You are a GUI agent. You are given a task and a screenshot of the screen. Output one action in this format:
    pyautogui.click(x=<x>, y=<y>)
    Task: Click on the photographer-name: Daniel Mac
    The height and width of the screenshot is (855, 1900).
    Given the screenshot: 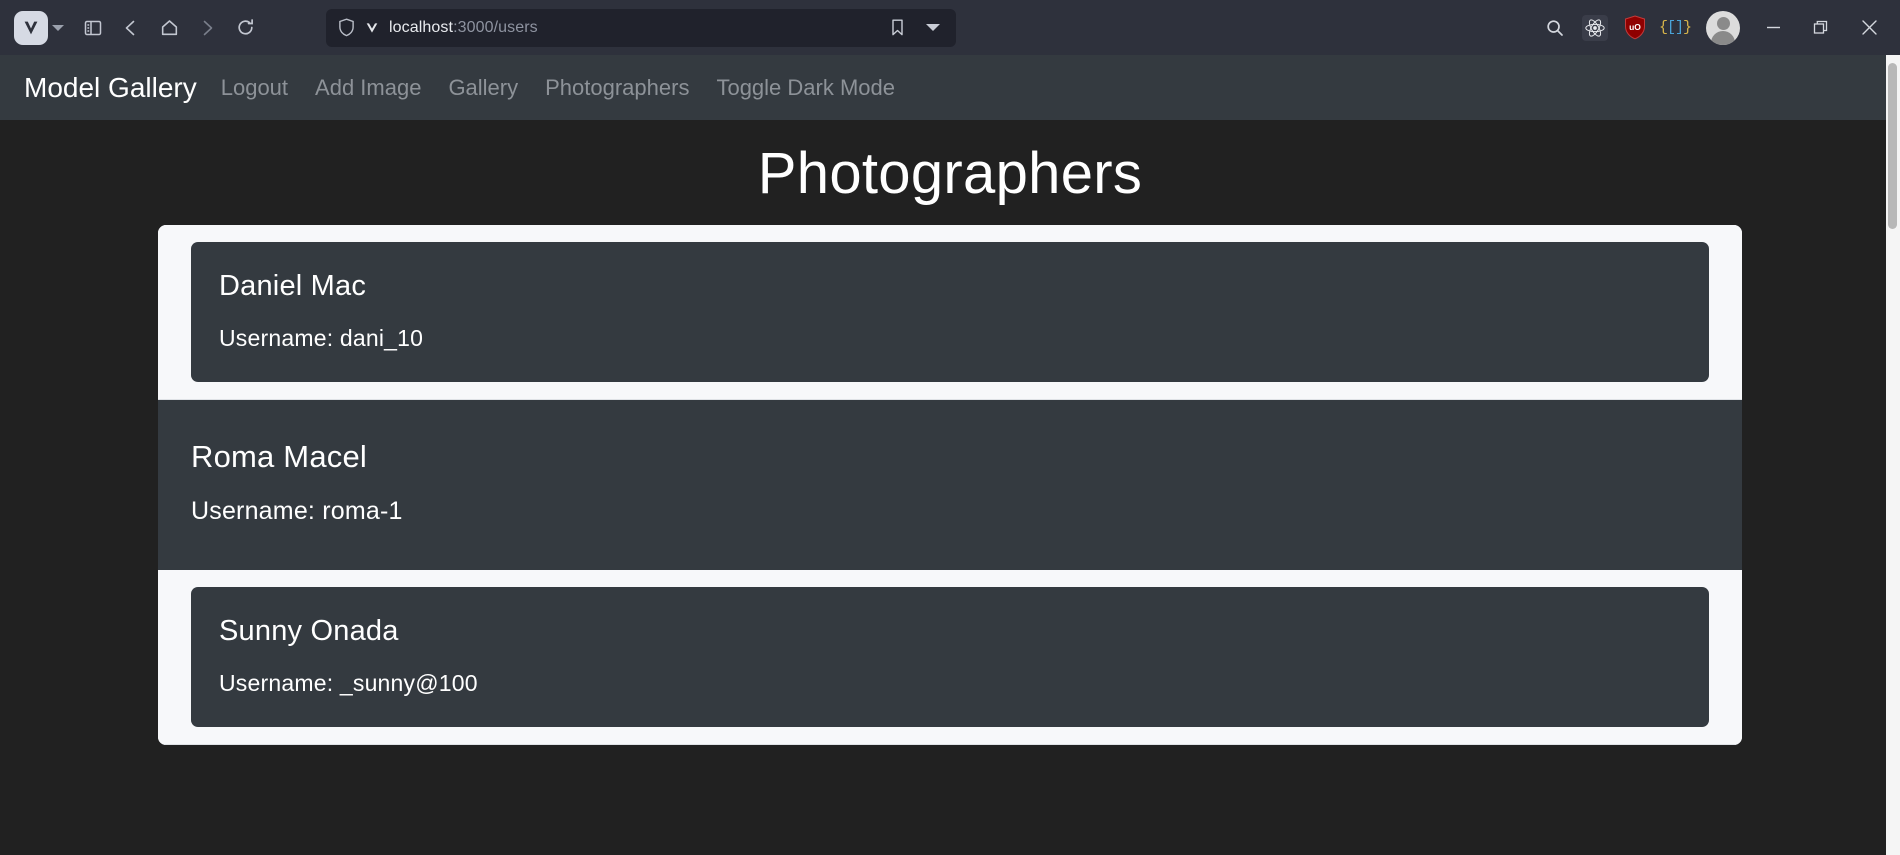 What is the action you would take?
    pyautogui.click(x=293, y=286)
    